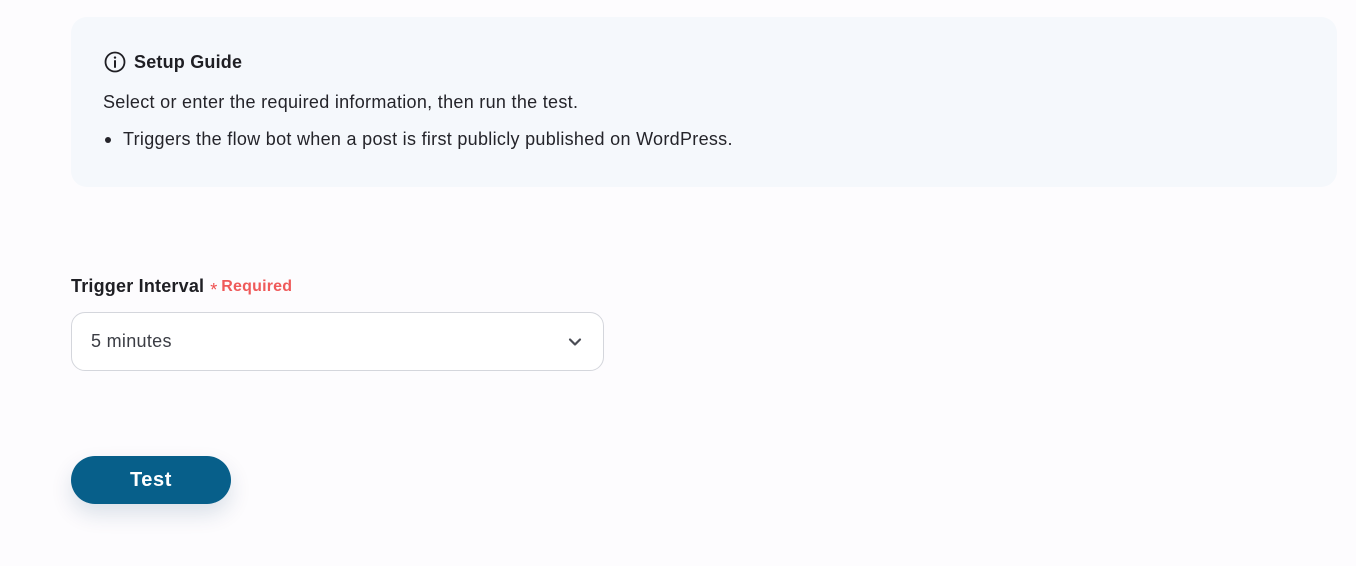  What do you see at coordinates (337, 341) in the screenshot?
I see `trigger-interval-select: 5 minutes` at bounding box center [337, 341].